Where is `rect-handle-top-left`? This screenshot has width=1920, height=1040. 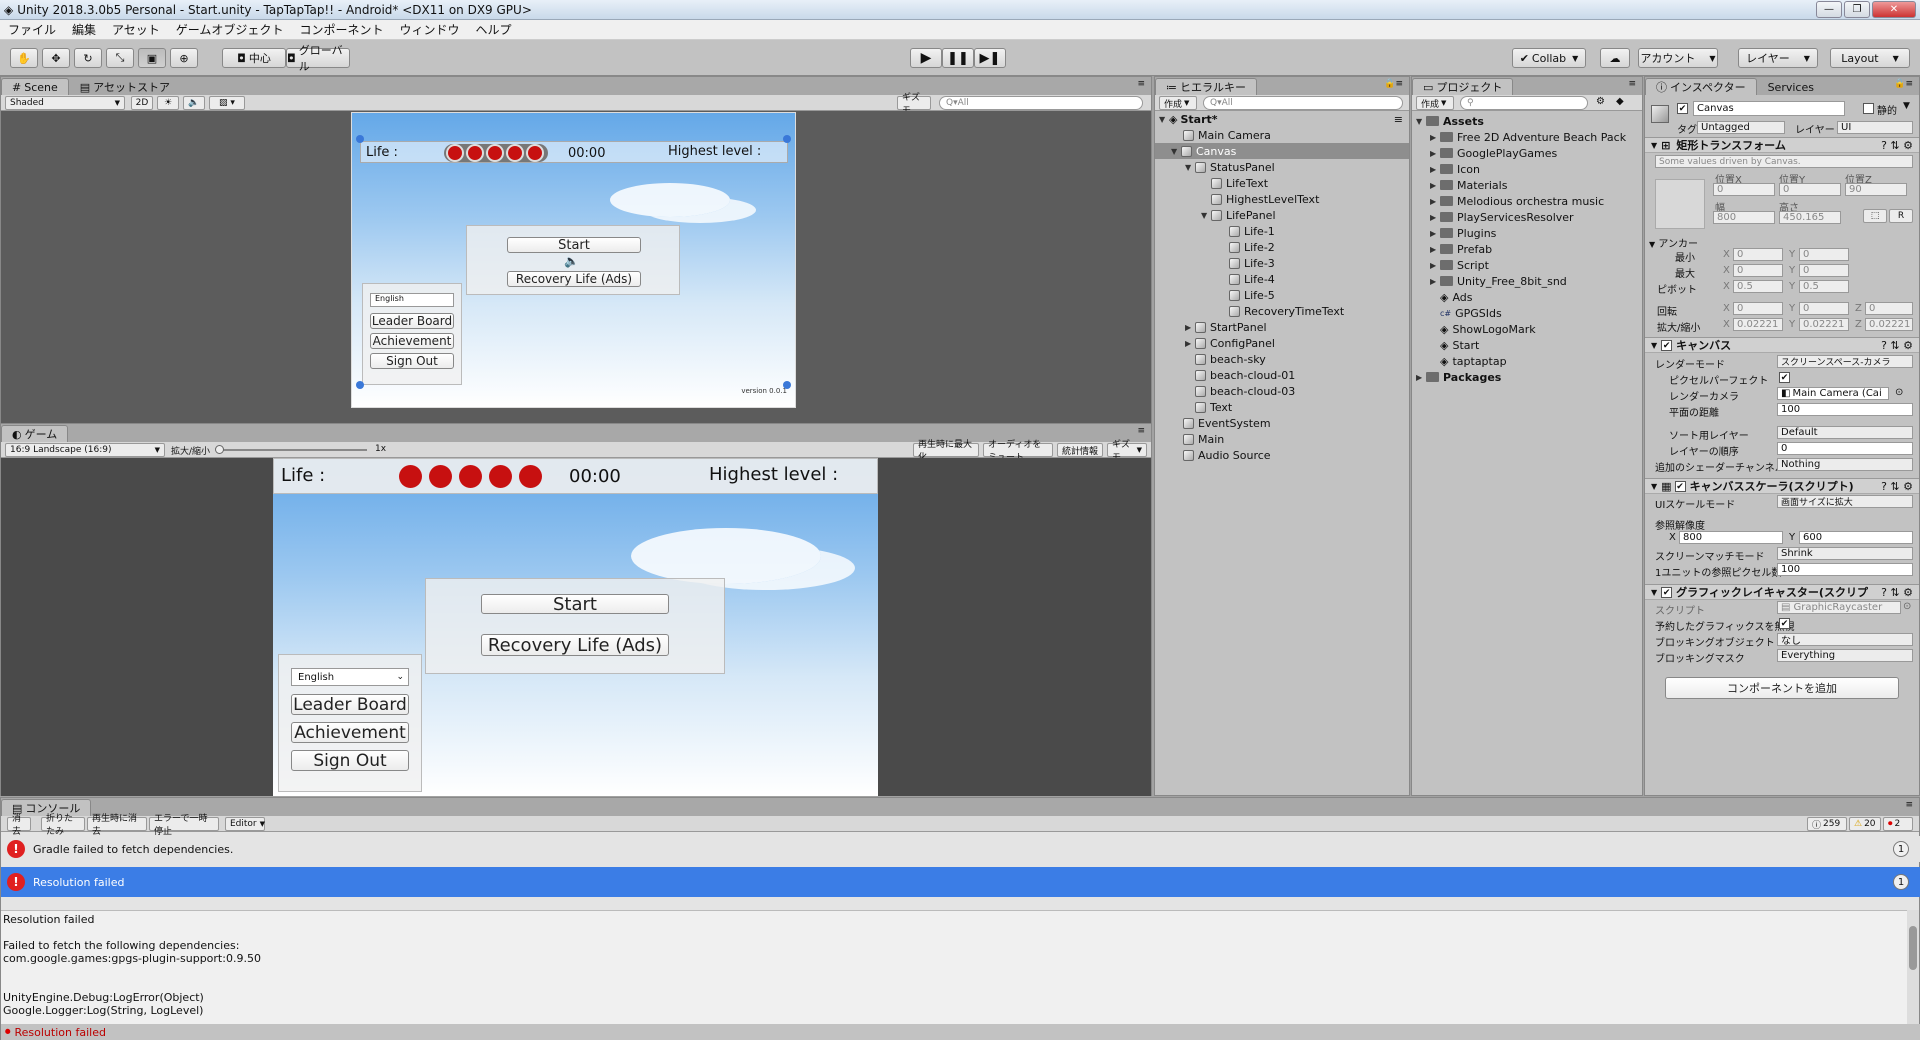 rect-handle-top-left is located at coordinates (360, 139).